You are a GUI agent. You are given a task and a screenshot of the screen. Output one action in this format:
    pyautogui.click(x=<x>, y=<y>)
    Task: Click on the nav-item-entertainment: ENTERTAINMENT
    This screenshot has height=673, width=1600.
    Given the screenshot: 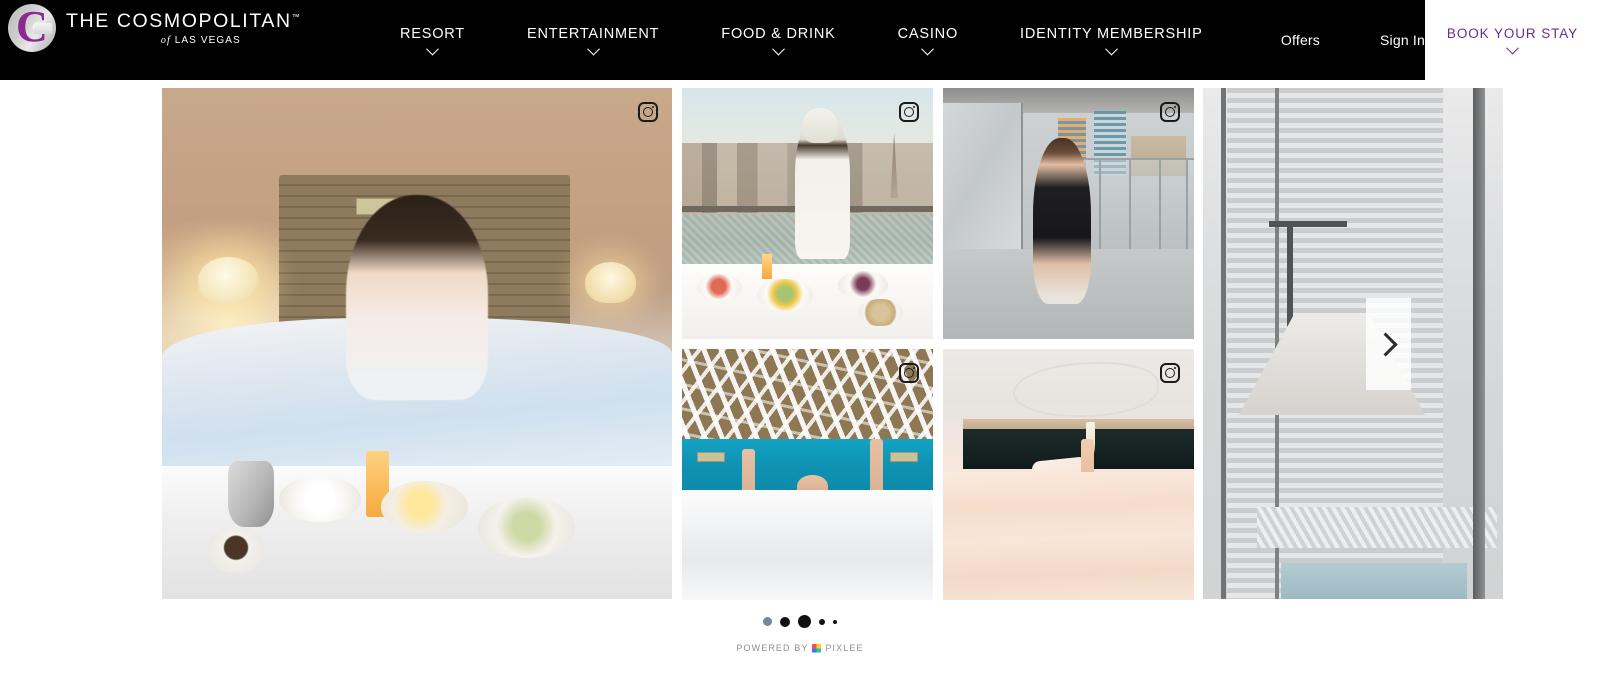 What is the action you would take?
    pyautogui.click(x=593, y=40)
    